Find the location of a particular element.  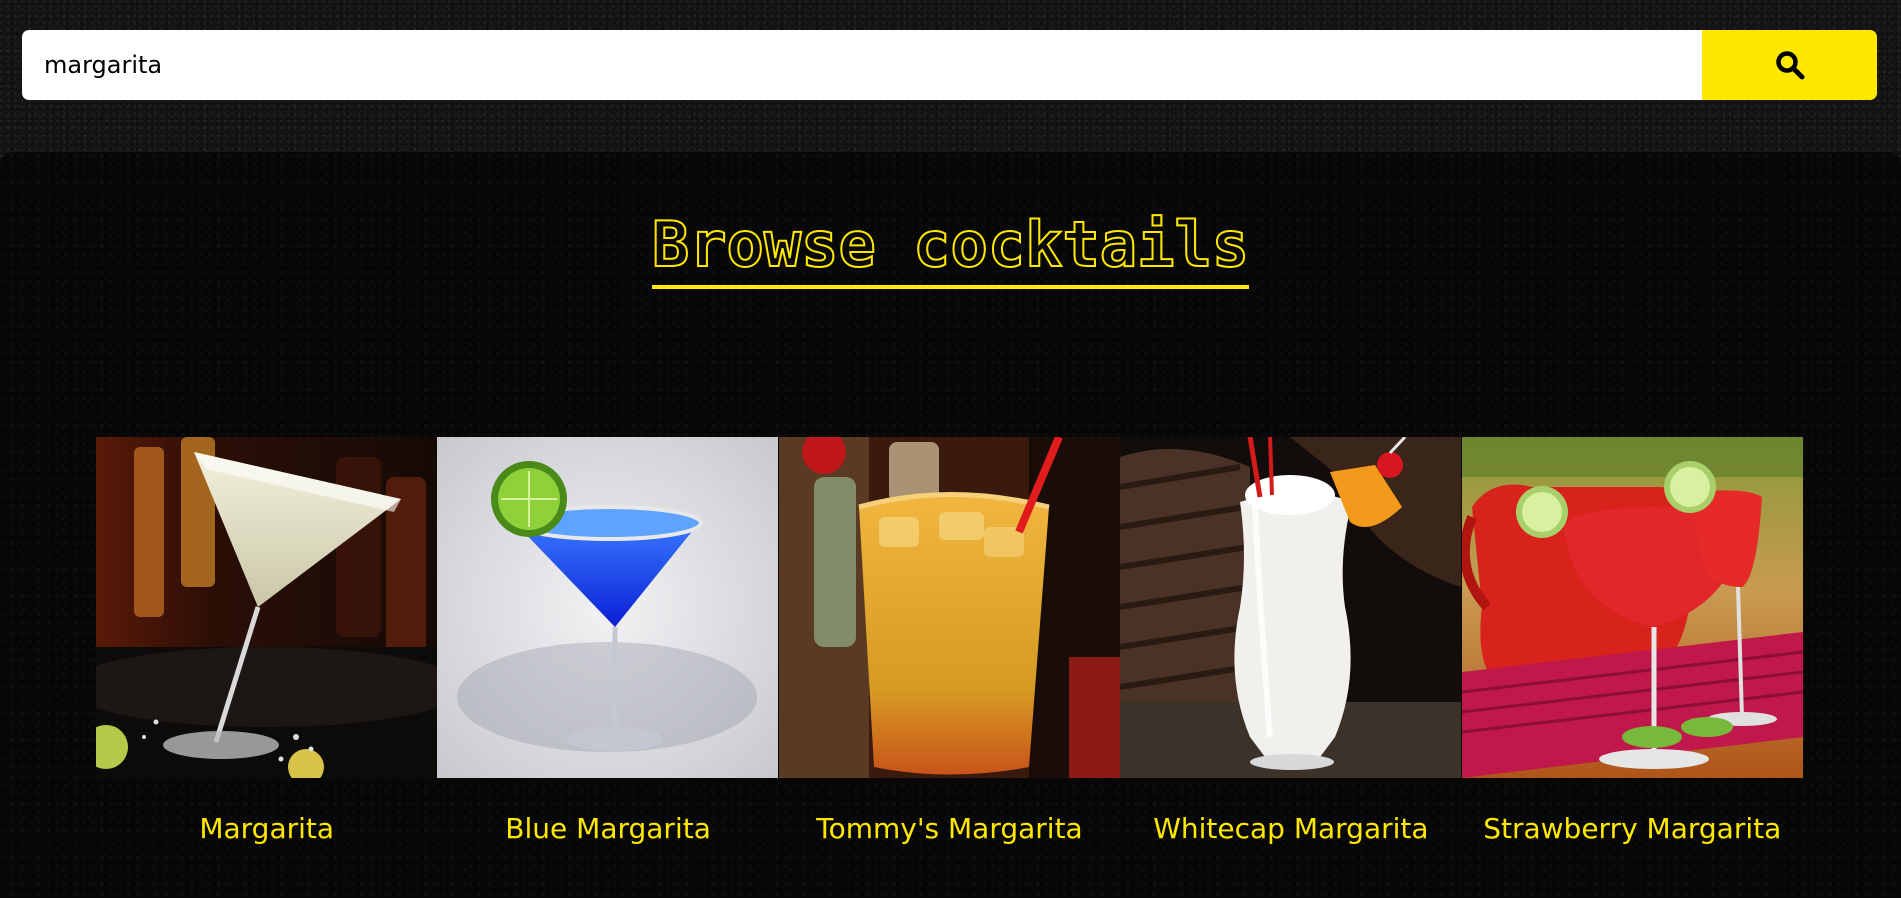

cocktail-image-margarita is located at coordinates (266, 607).